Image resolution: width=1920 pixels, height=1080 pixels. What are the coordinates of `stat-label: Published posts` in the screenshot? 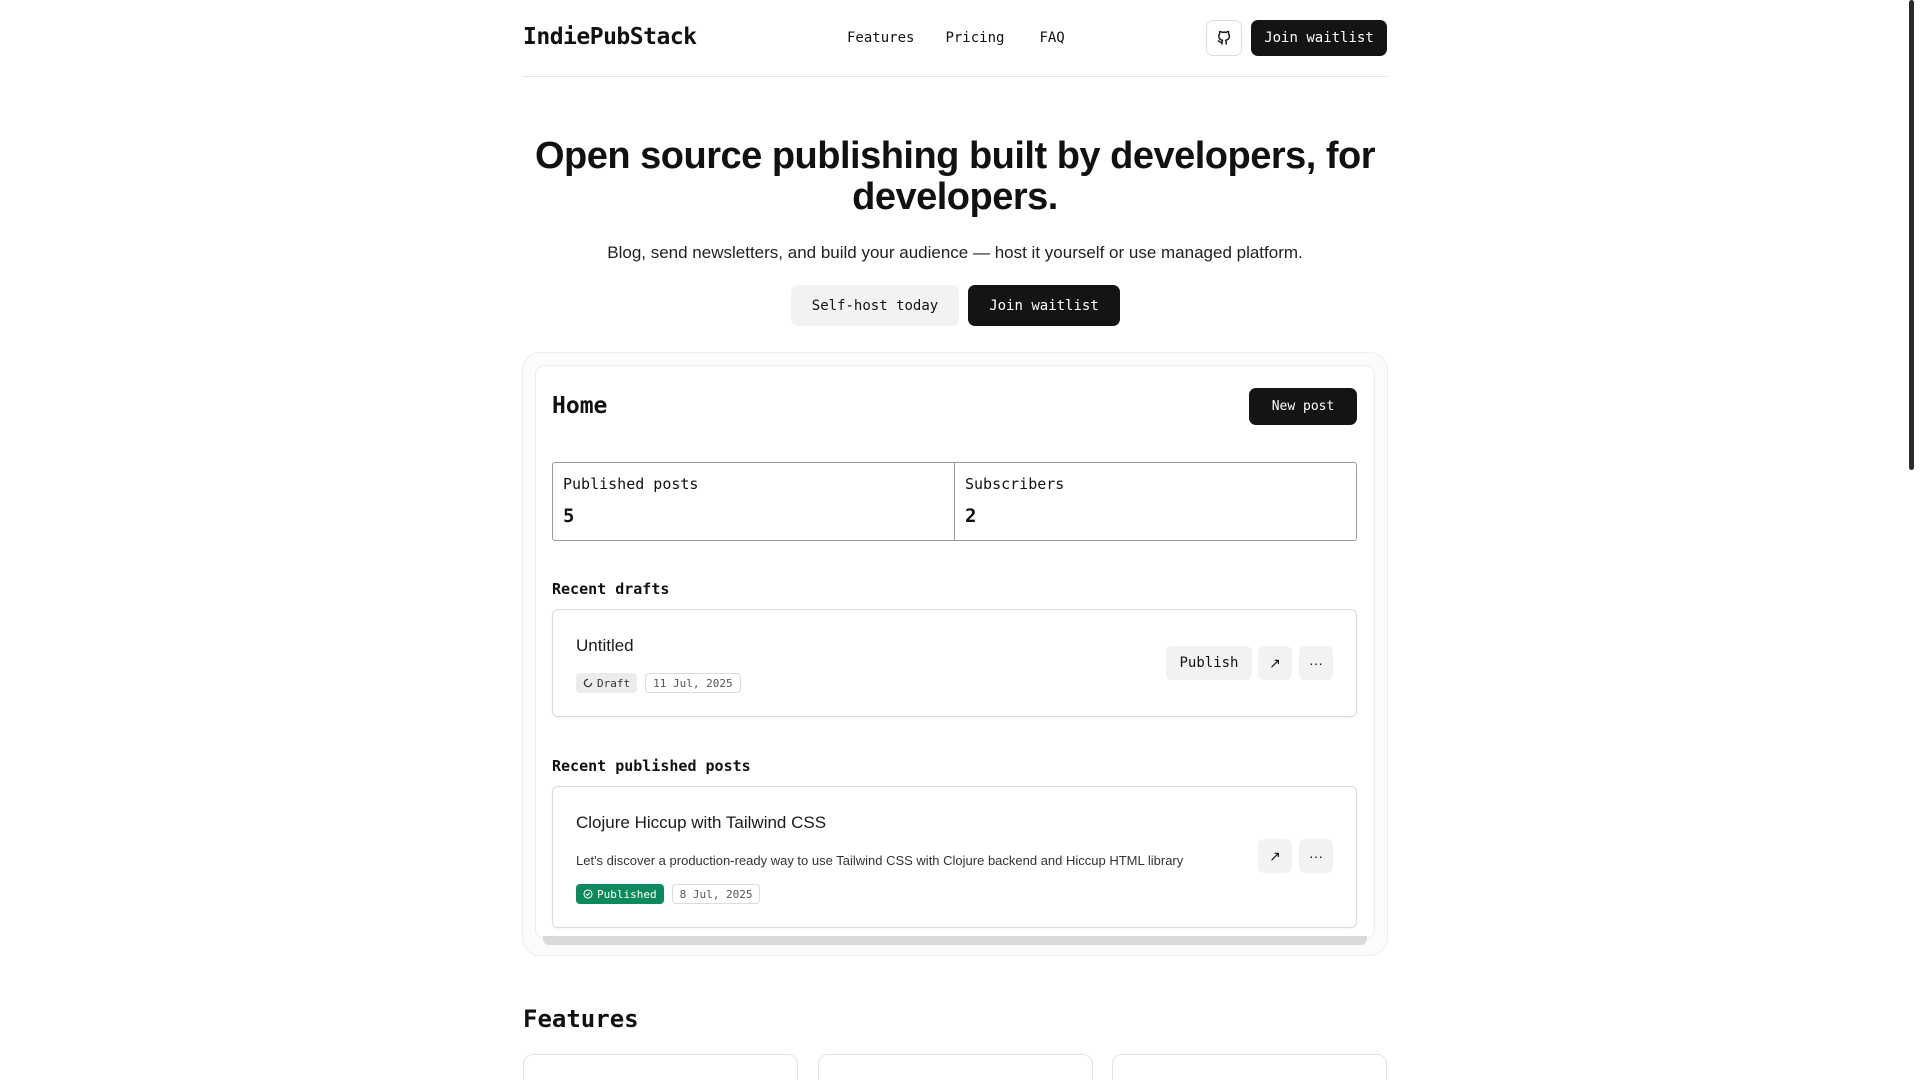 It's located at (631, 484).